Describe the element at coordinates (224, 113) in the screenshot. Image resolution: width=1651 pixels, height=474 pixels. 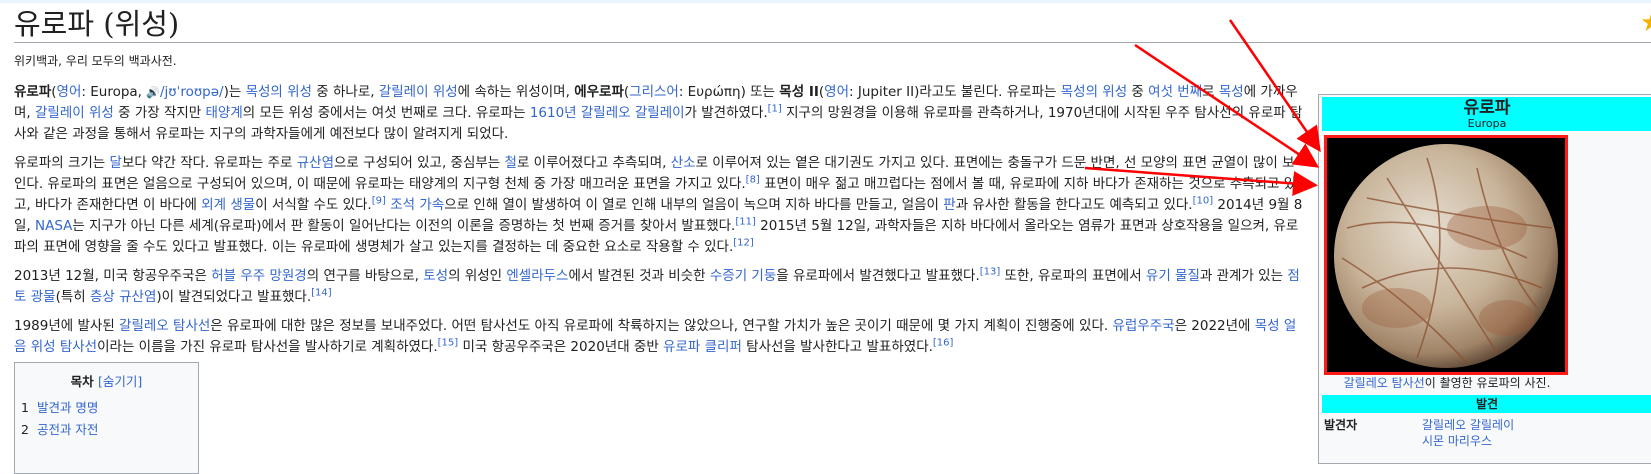
I see `link-solar-system: 태양계` at that location.